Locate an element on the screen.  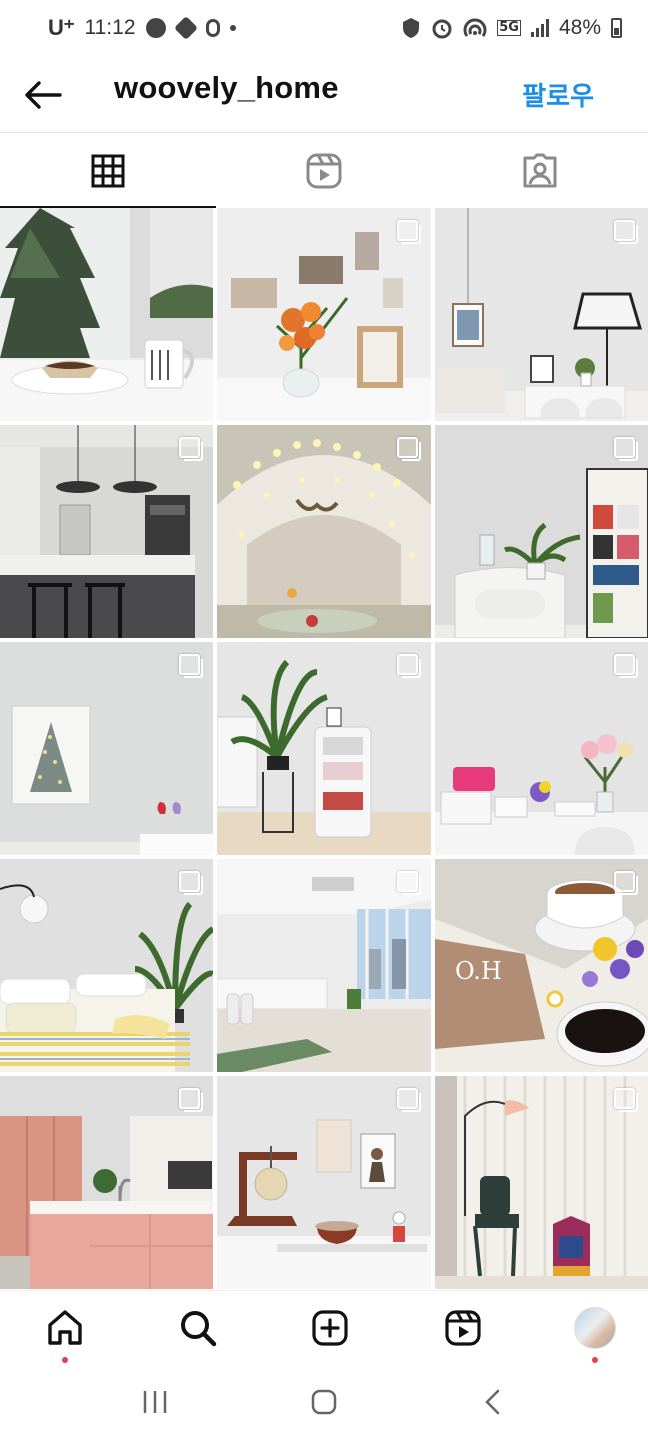
back-button is located at coordinates (43, 95).